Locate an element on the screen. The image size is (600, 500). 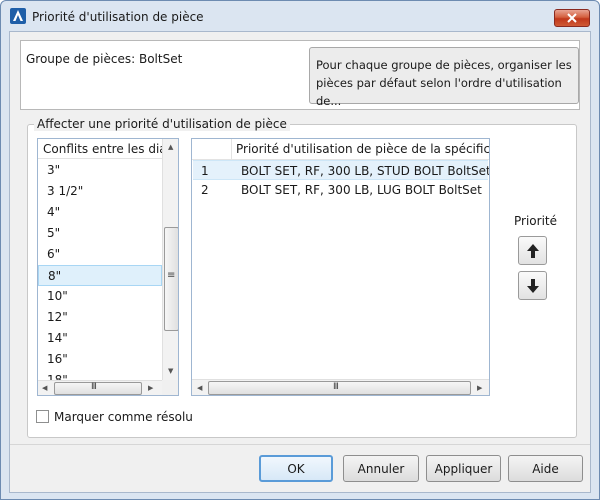
size-list-item: 12" is located at coordinates (100, 317).